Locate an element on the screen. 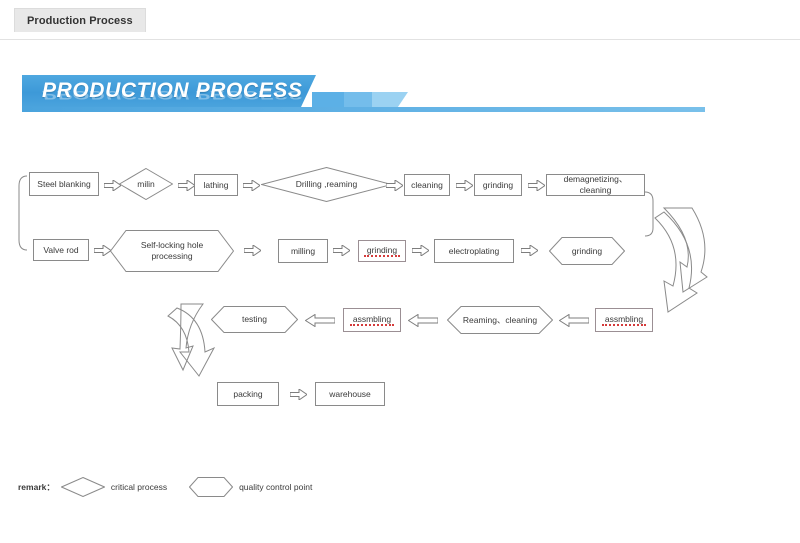  flow-node-label: packing is located at coordinates (248, 393).